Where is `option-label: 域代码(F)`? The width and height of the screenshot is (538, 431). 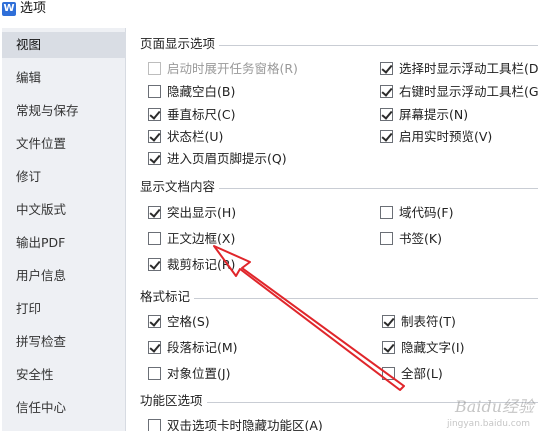 option-label: 域代码(F) is located at coordinates (426, 212).